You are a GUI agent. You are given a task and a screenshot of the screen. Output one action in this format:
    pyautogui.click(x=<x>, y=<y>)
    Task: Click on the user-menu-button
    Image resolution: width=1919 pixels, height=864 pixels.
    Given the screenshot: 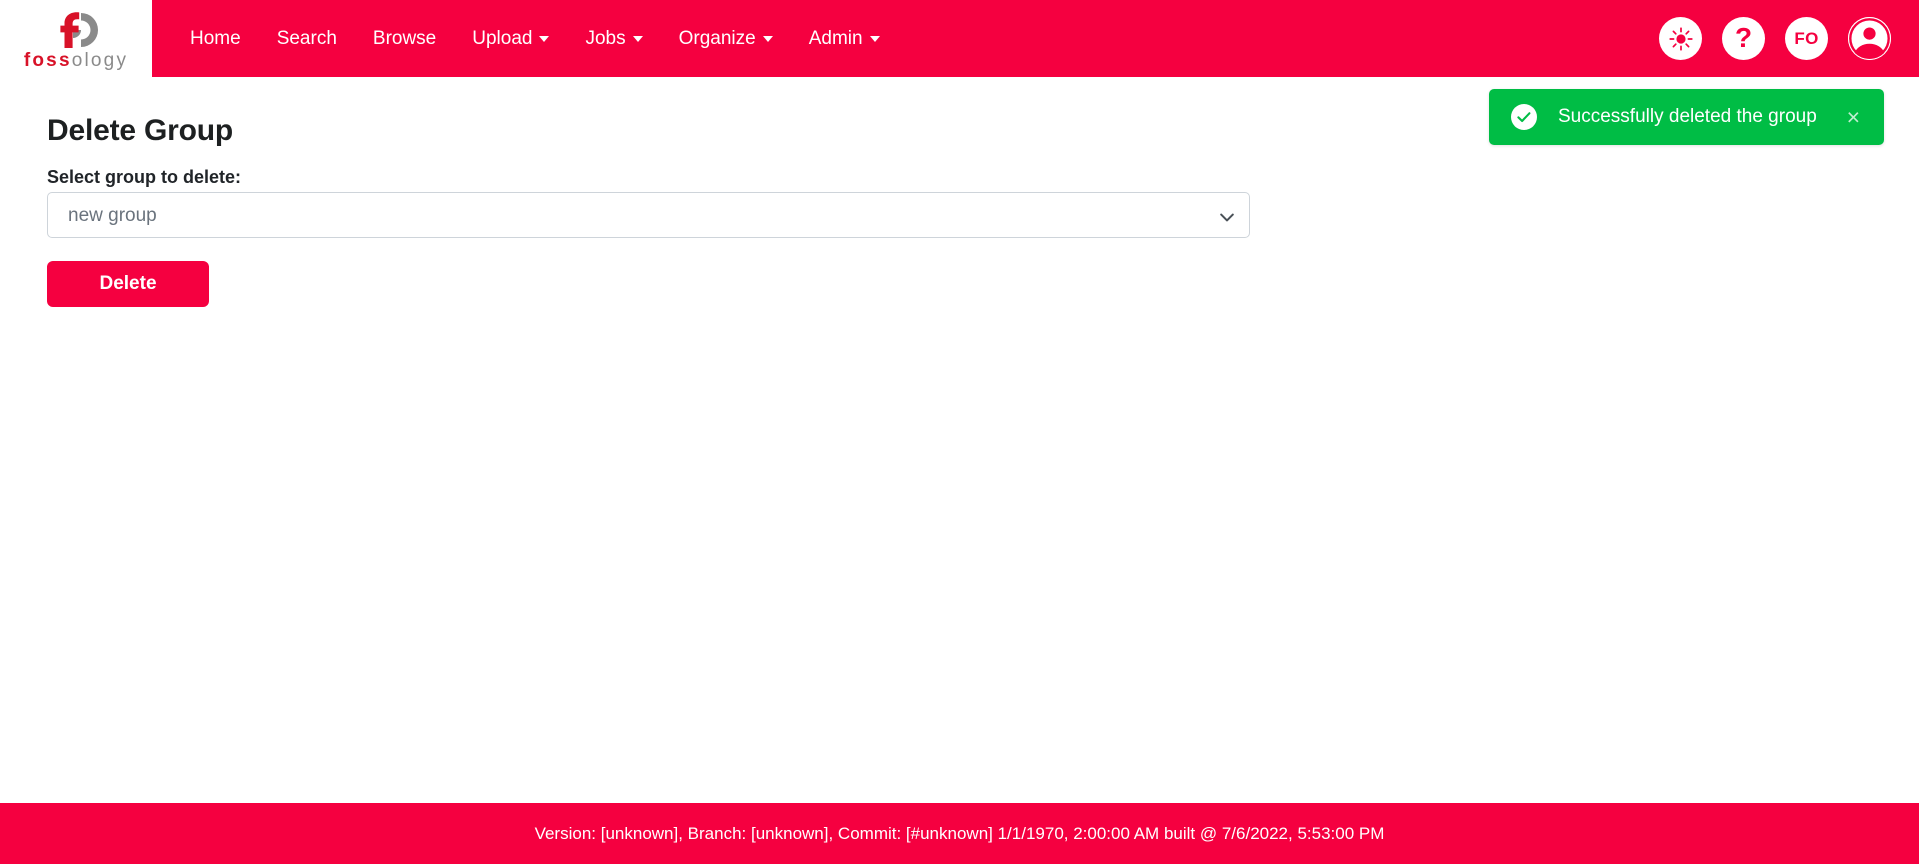 What is the action you would take?
    pyautogui.click(x=1869, y=38)
    